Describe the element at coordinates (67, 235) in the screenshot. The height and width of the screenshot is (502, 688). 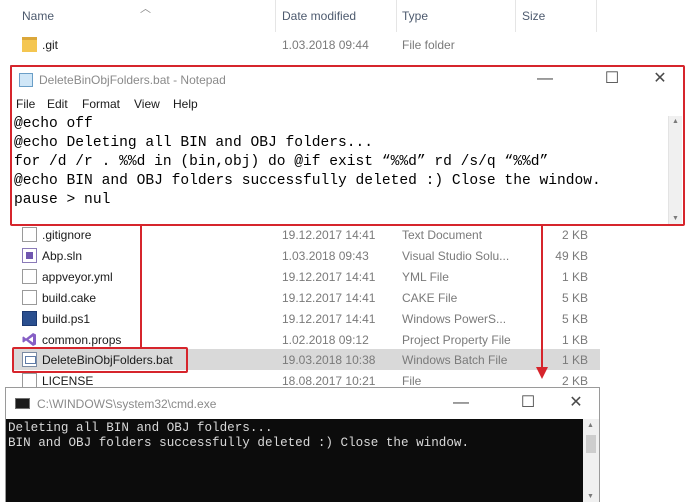
I see `file-name: .gitignore` at that location.